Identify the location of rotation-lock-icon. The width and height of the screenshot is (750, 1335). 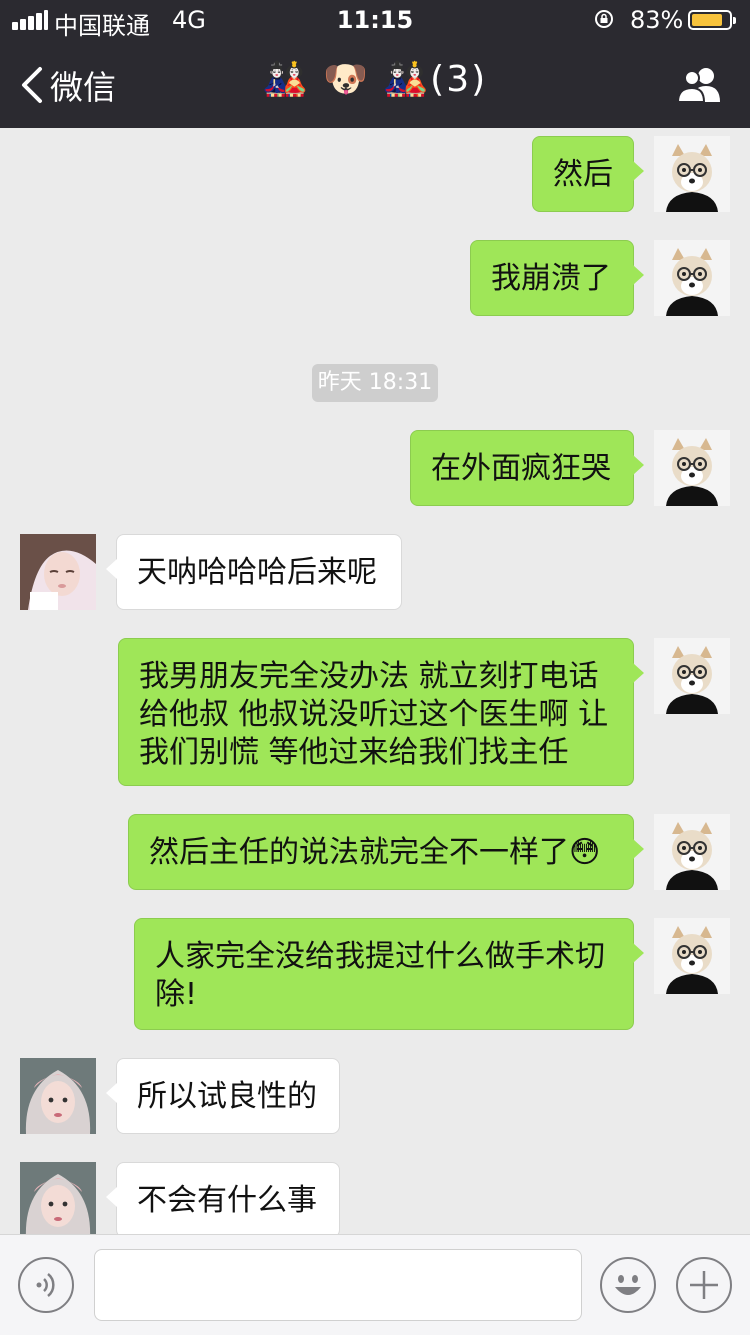
(604, 19).